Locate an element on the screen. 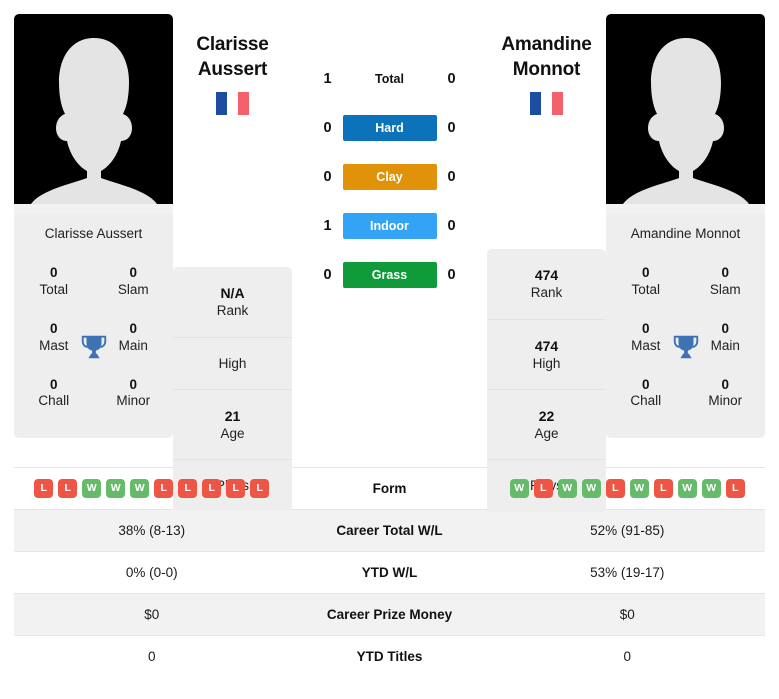 The height and width of the screenshot is (699, 779). h2h-row-hard: 0 Hard 0 is located at coordinates (389, 128).